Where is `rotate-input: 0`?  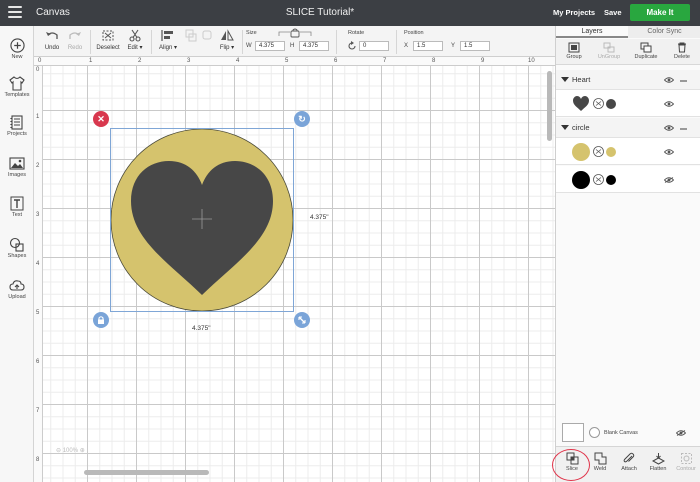 rotate-input: 0 is located at coordinates (374, 46).